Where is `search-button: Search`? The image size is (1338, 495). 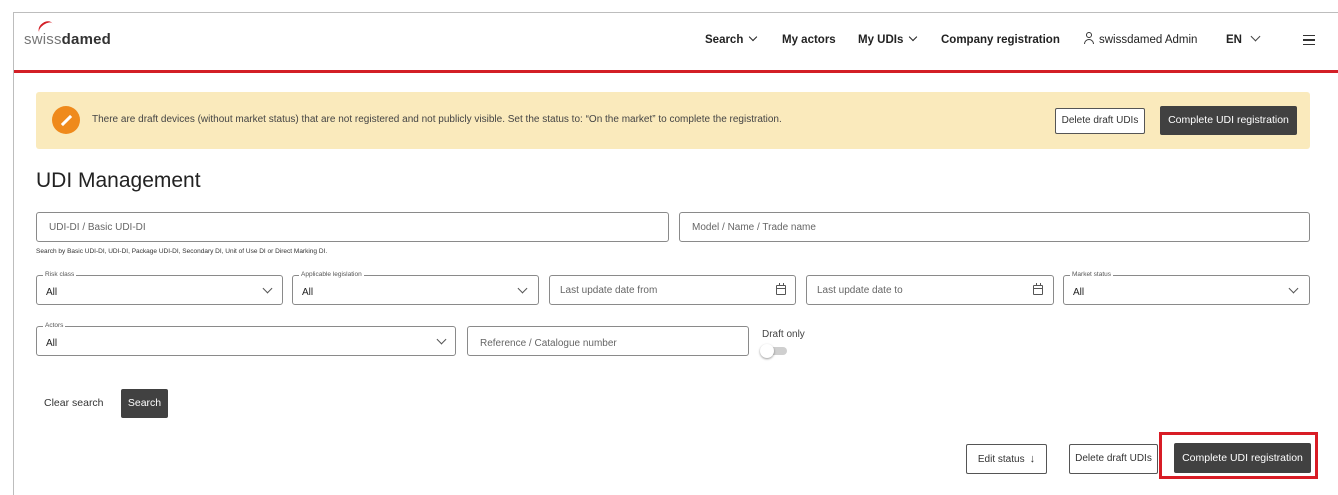
search-button: Search is located at coordinates (144, 403).